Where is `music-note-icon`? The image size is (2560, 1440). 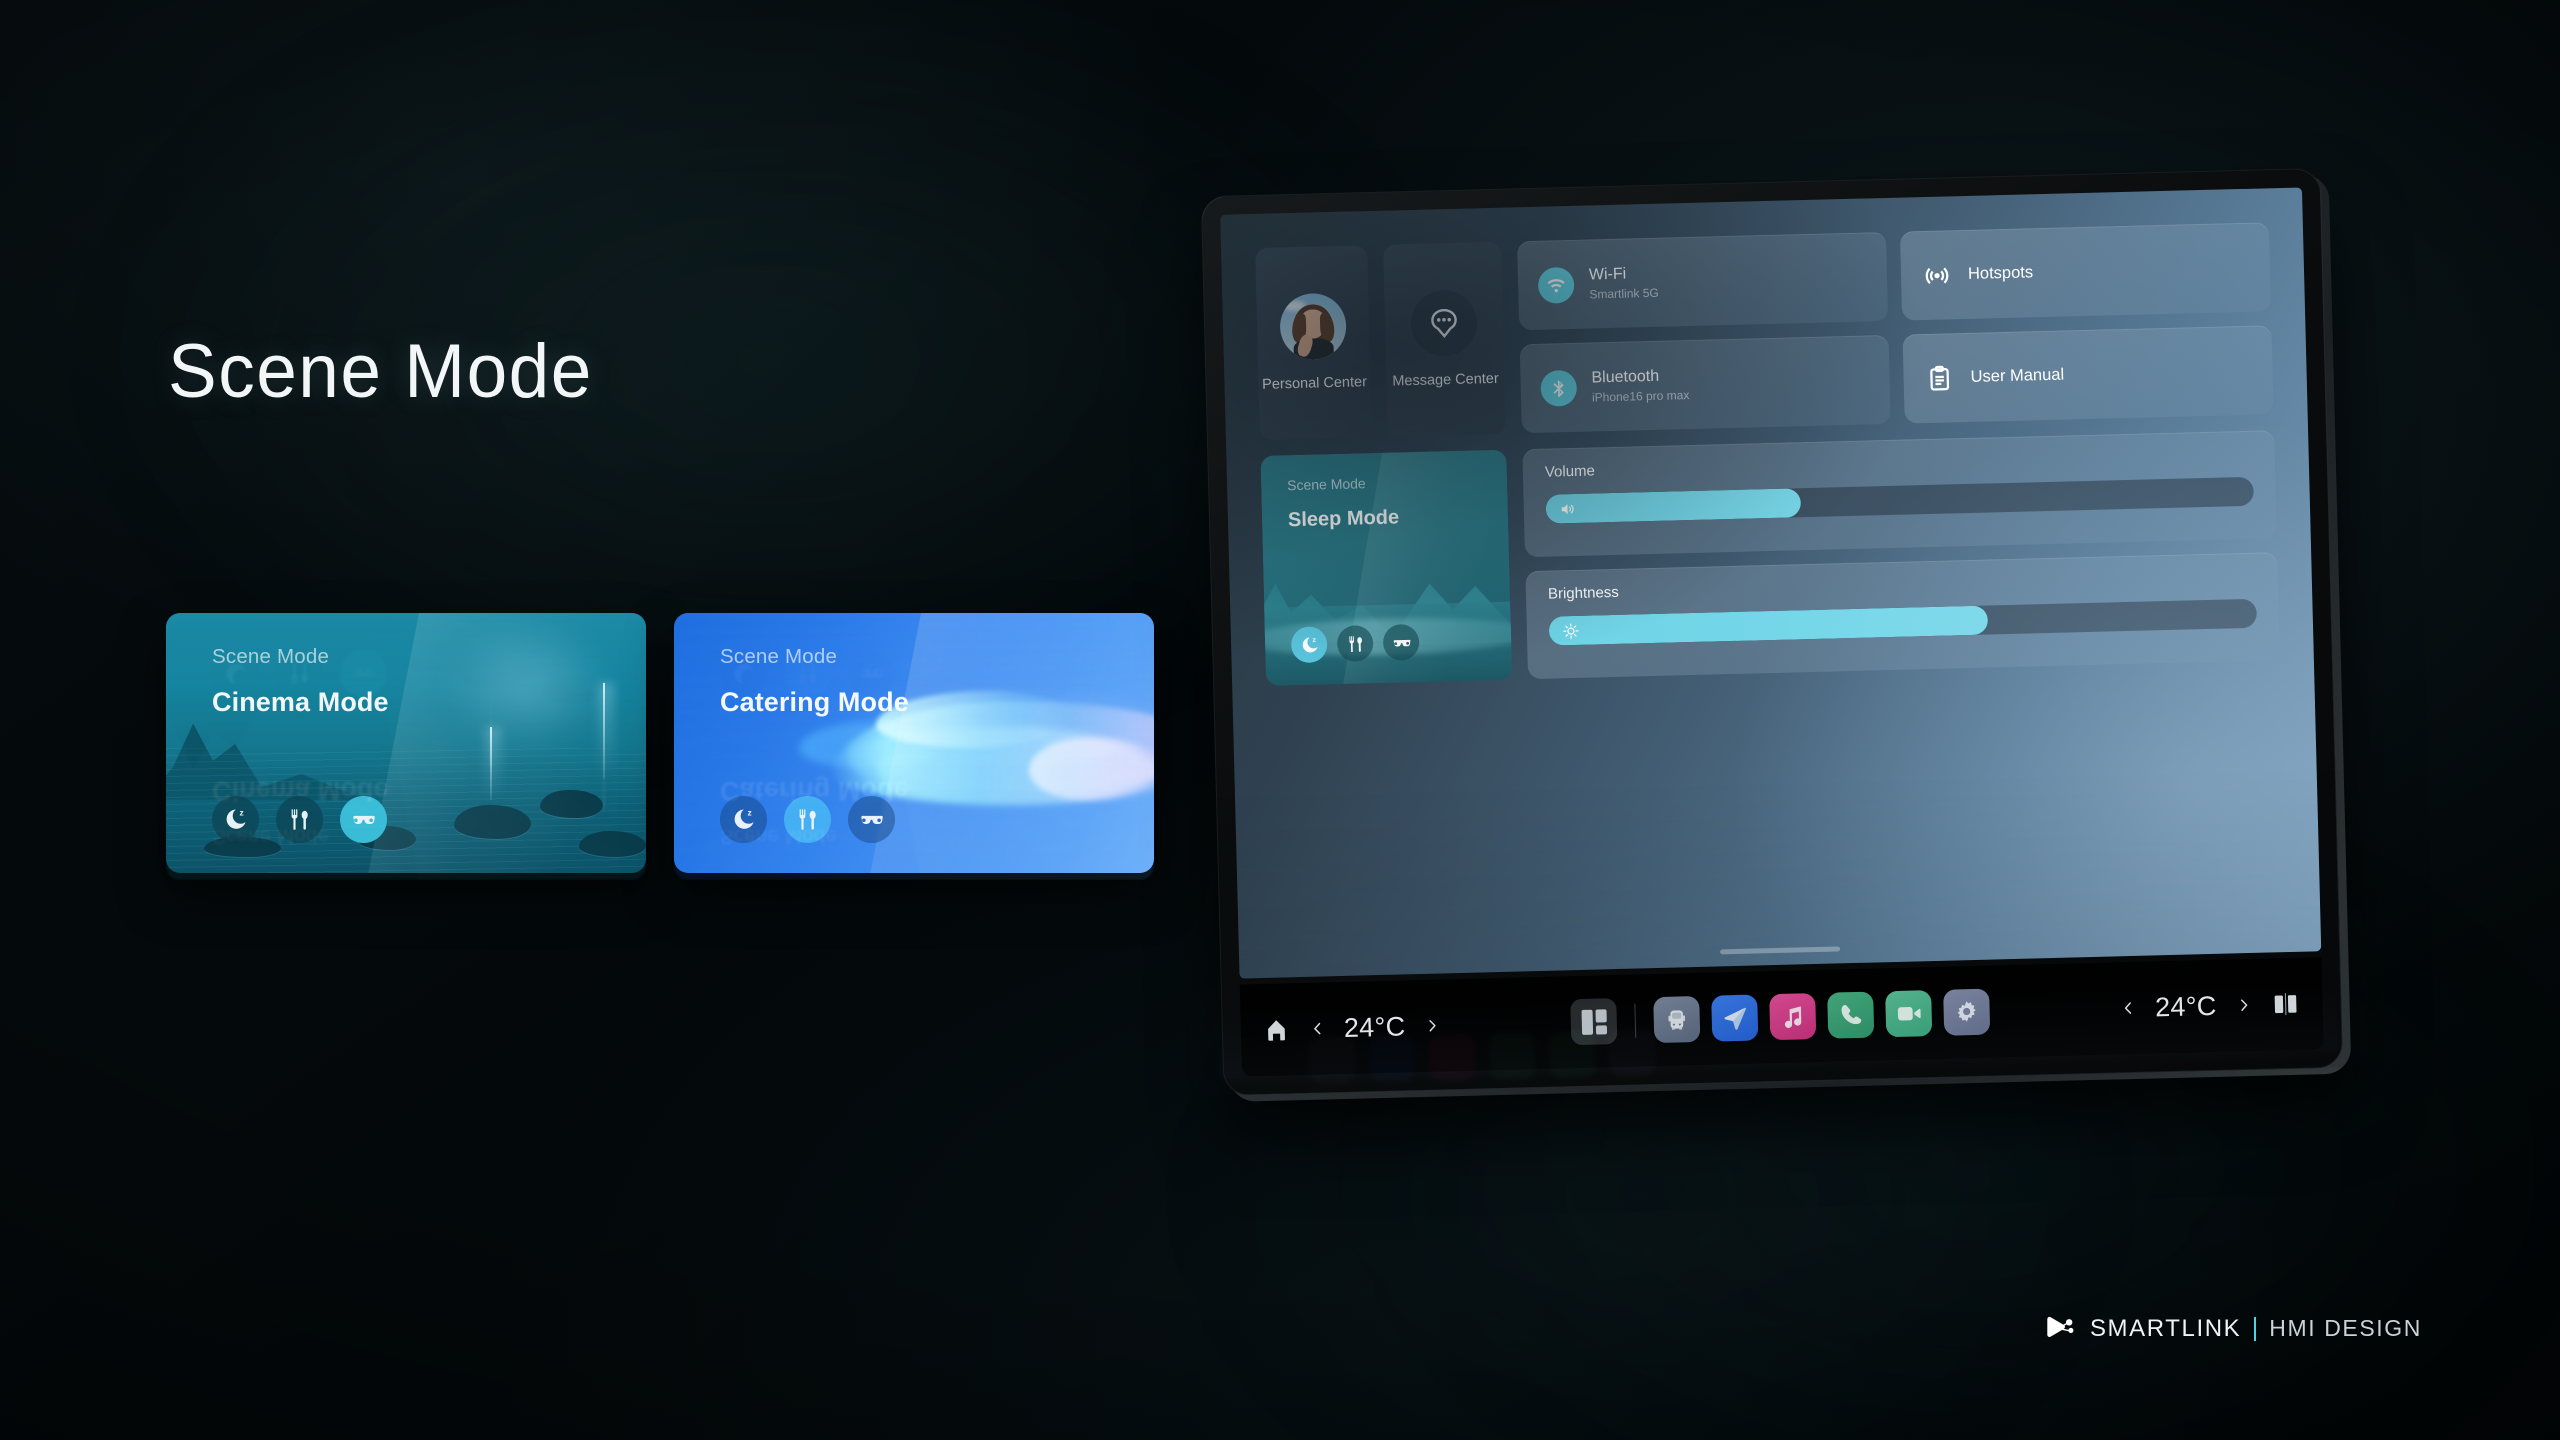
music-note-icon is located at coordinates (1793, 1017).